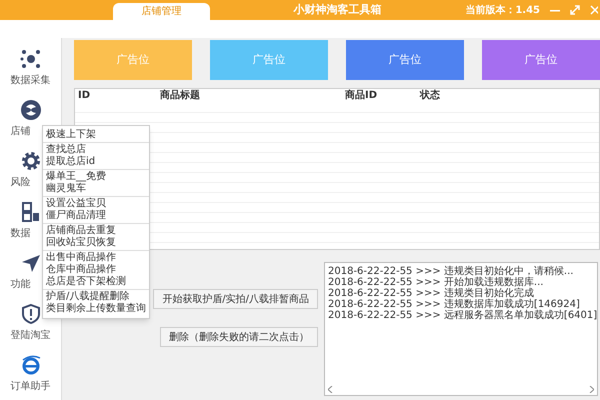  What do you see at coordinates (30, 387) in the screenshot?
I see `sidebar-item: 订单助手` at bounding box center [30, 387].